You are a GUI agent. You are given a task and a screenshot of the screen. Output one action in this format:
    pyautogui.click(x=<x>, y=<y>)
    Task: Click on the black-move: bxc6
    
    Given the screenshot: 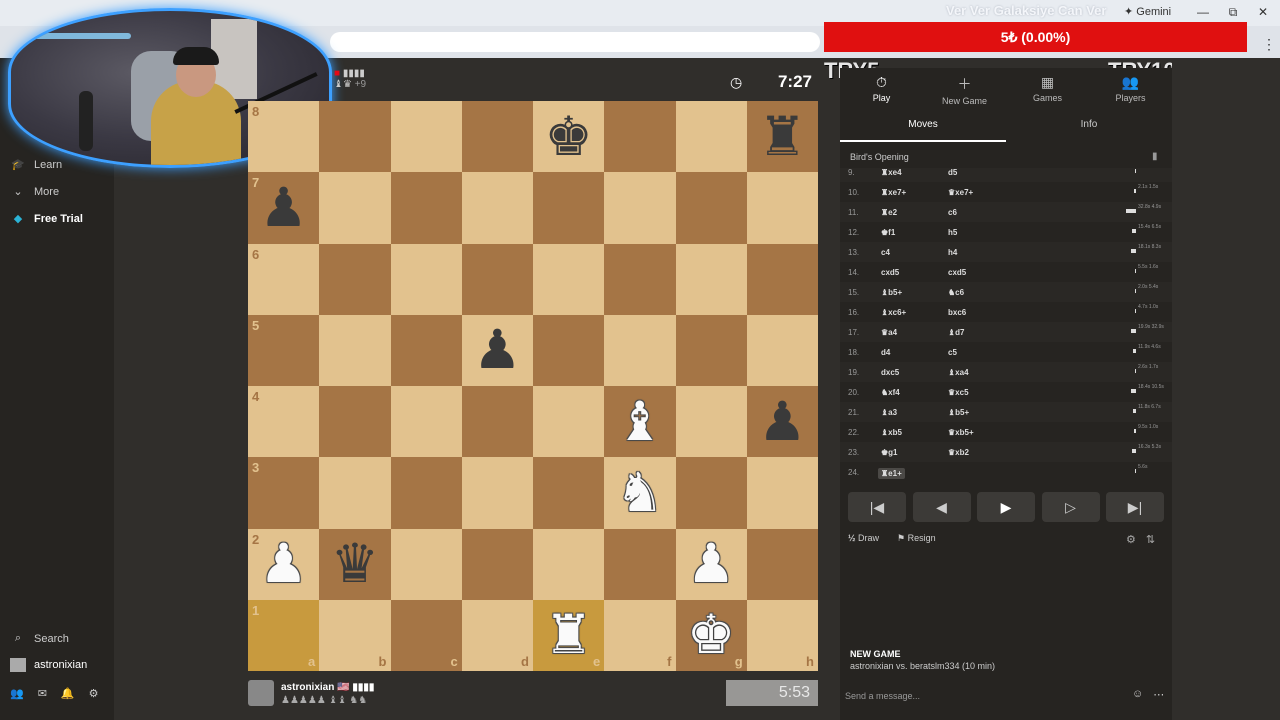 What is the action you would take?
    pyautogui.click(x=957, y=312)
    